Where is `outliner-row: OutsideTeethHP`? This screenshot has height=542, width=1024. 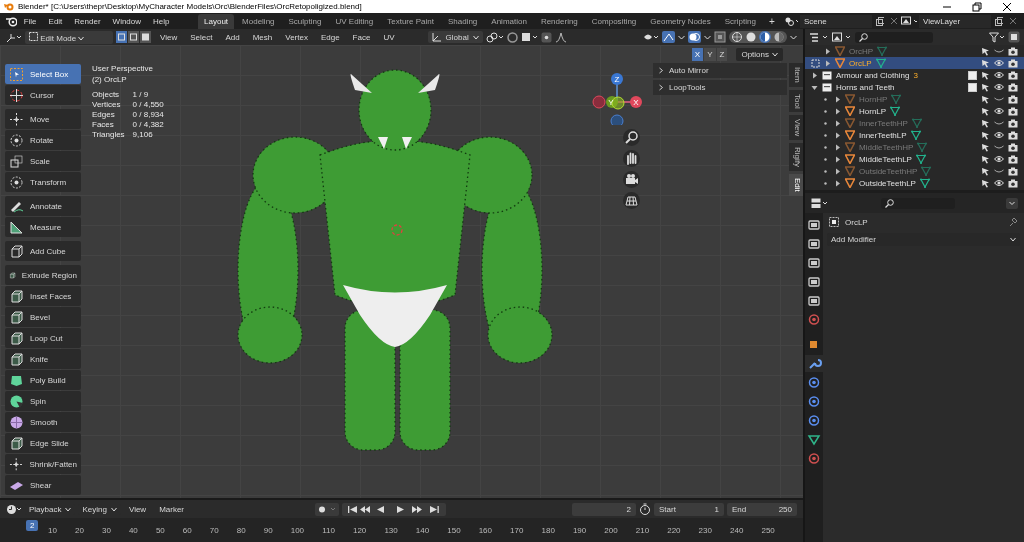 outliner-row: OutsideTeethHP is located at coordinates (914, 171).